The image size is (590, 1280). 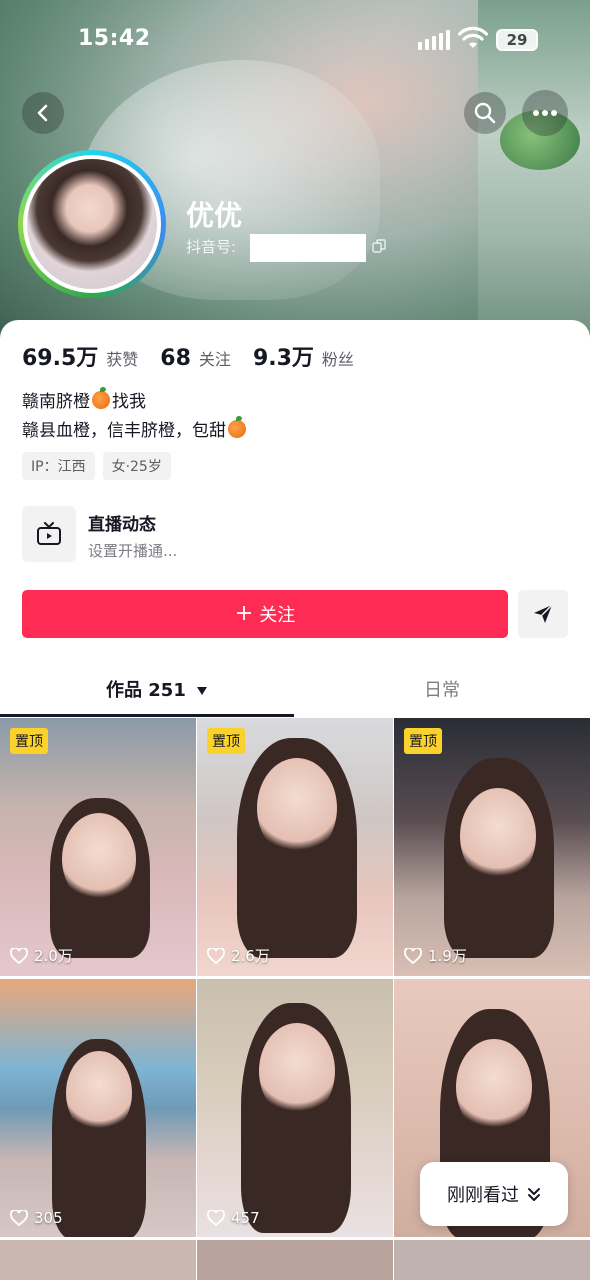 What do you see at coordinates (53, 956) in the screenshot?
I see `likes-value: 2.0万` at bounding box center [53, 956].